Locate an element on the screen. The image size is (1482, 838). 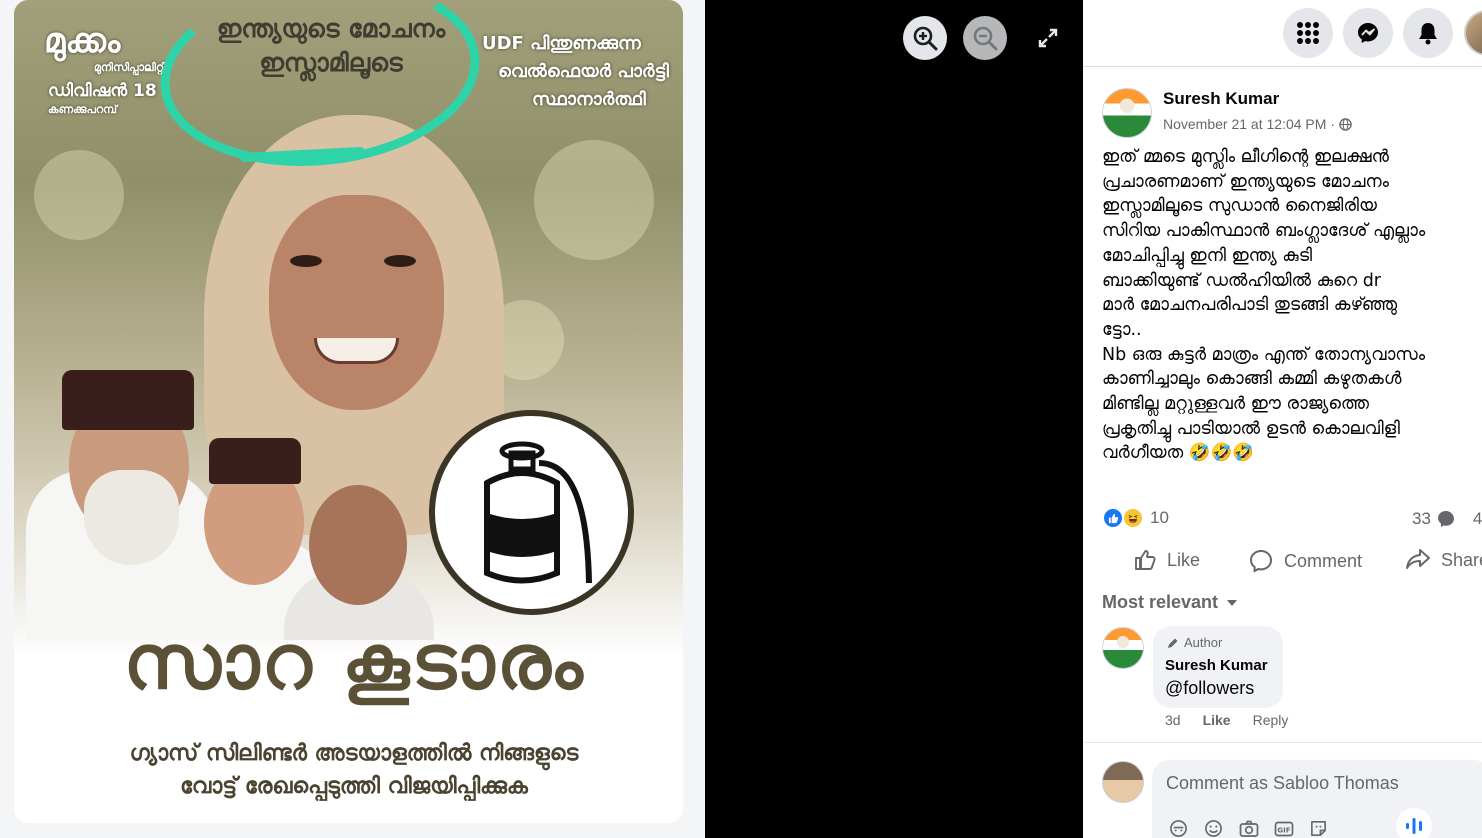
notifications-button is located at coordinates (1428, 33).